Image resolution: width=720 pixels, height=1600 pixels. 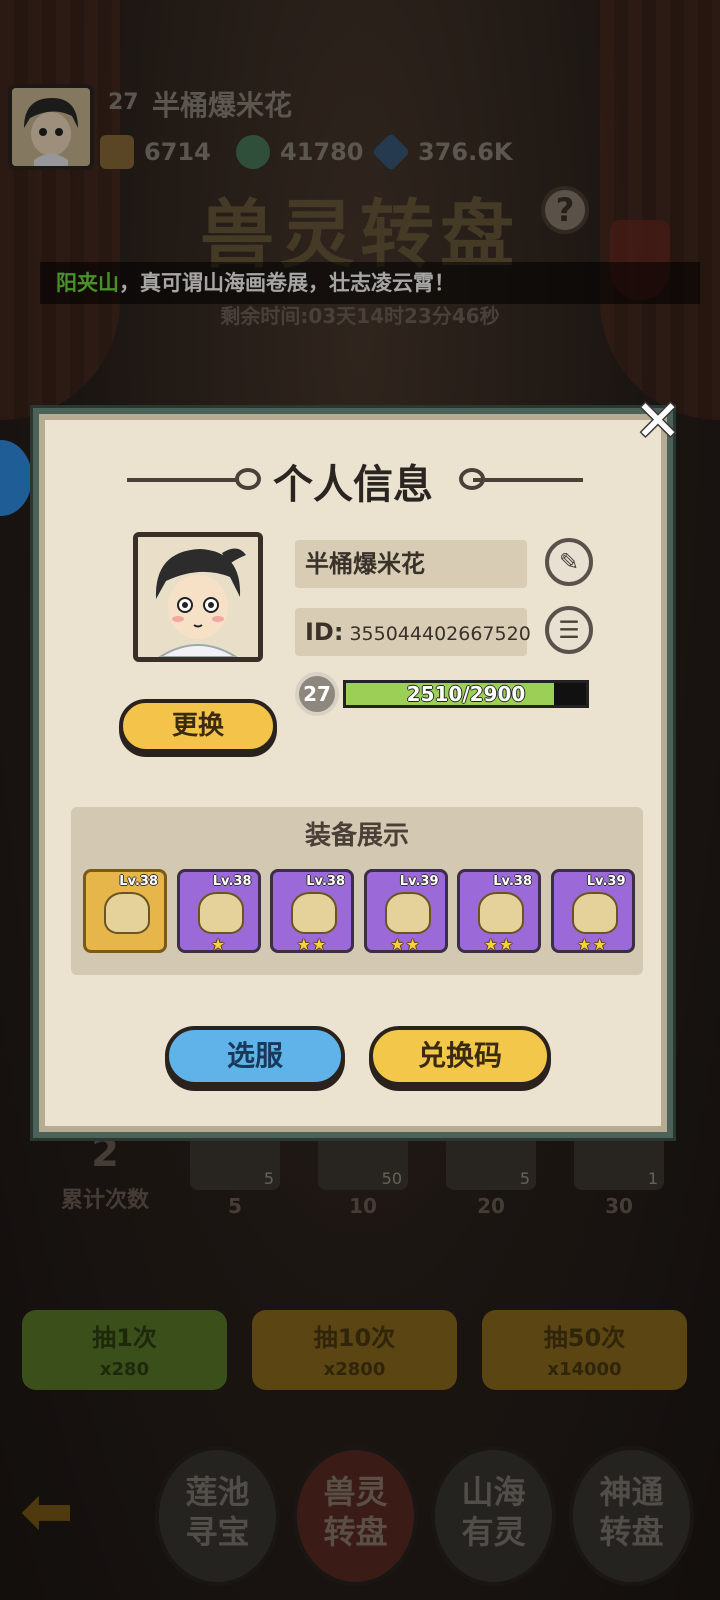 I want to click on equipment-slot: Lv.38 ★, so click(x=218, y=911).